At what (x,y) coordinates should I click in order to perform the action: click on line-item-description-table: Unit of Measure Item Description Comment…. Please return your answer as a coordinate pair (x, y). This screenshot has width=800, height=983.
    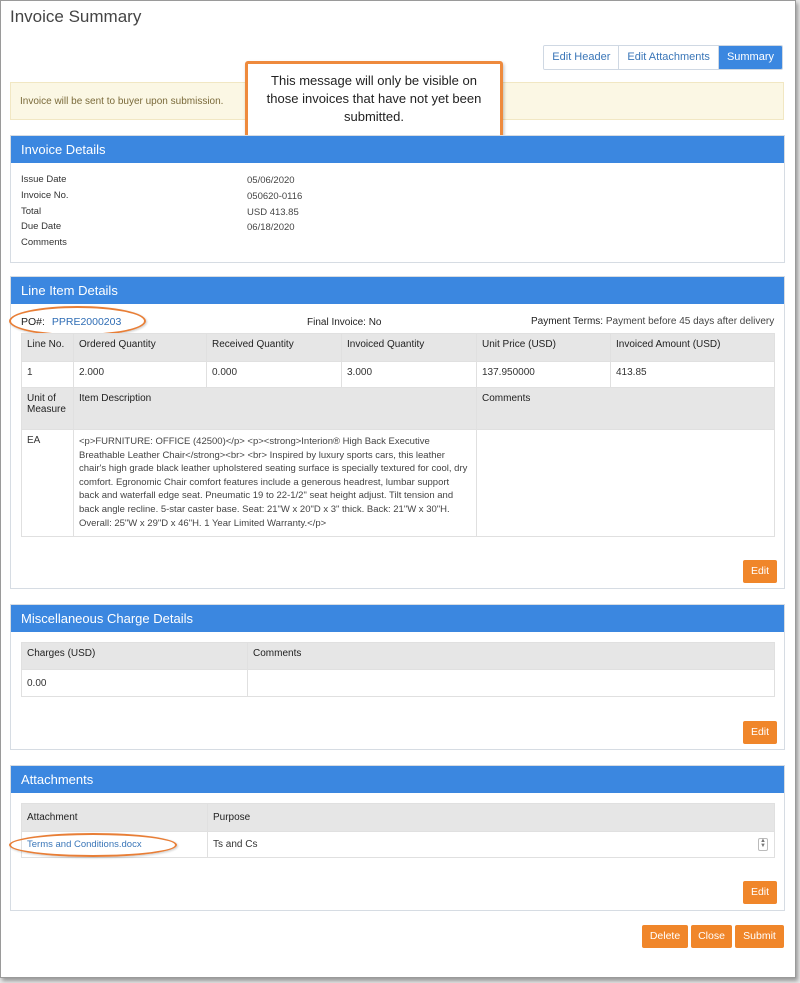
    Looking at the image, I should click on (398, 462).